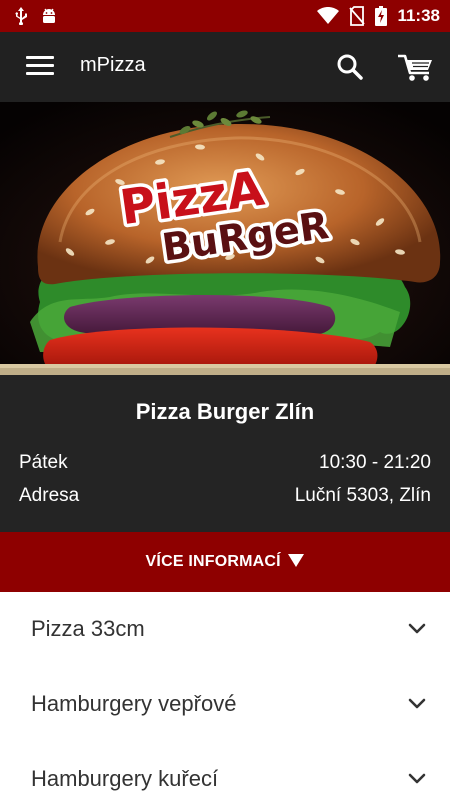 The image size is (450, 800). Describe the element at coordinates (418, 15) in the screenshot. I see `status-time: 11:38` at that location.